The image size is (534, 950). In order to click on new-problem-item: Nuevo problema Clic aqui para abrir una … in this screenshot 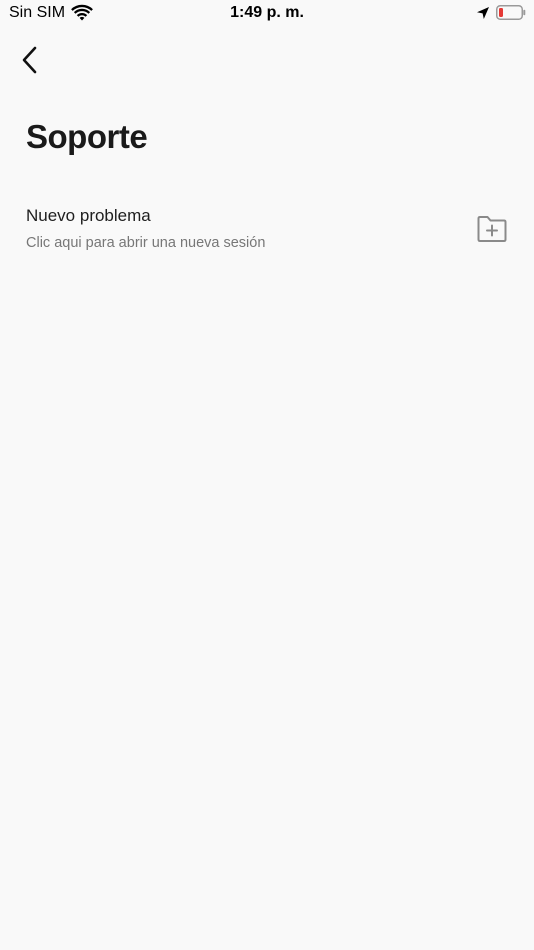, I will do `click(267, 231)`.